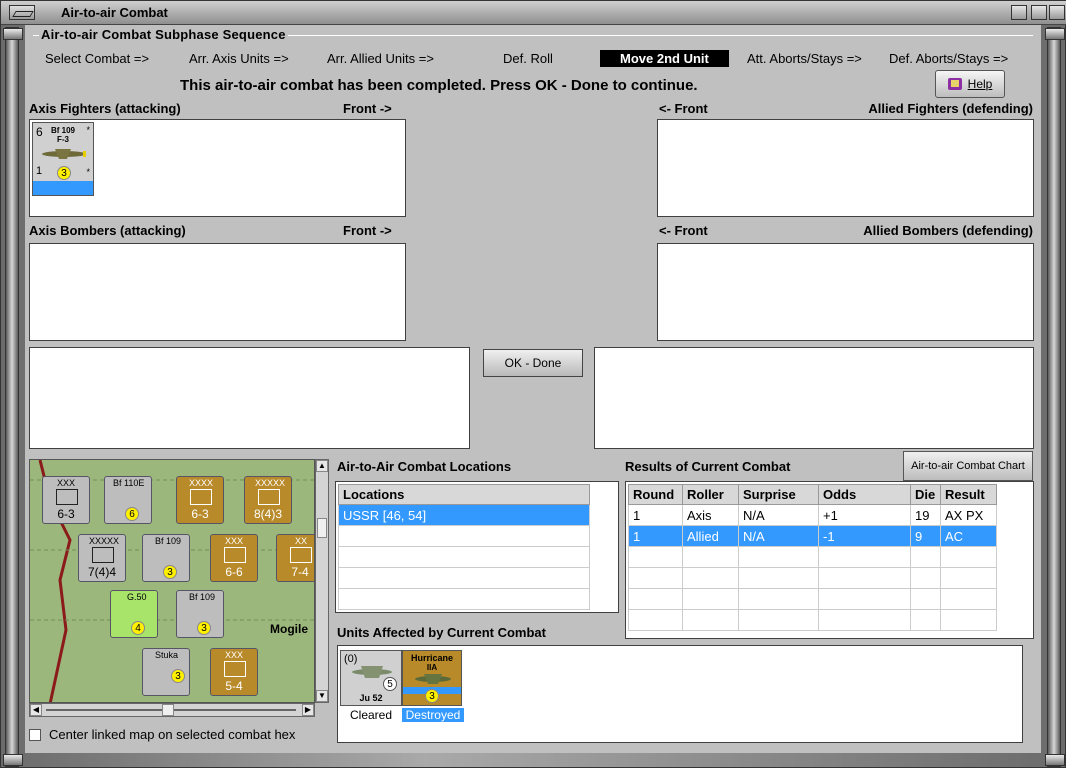 The image size is (1066, 768). I want to click on ok-done-button: OK - Done, so click(533, 363).